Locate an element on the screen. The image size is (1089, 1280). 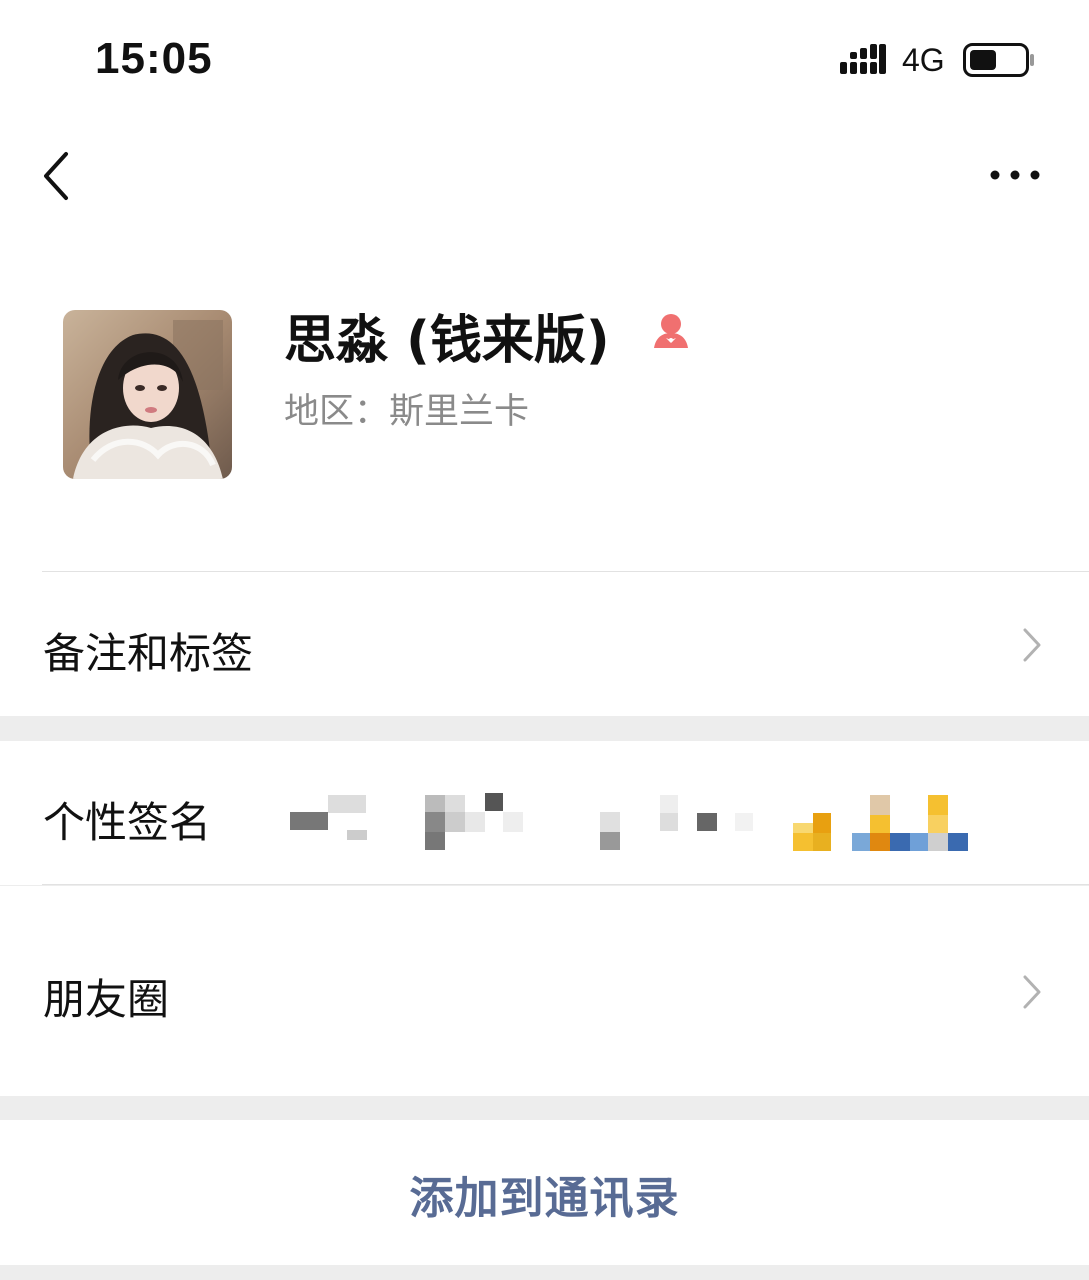
add-to-contacts-label: 添加到通讯录 is located at coordinates (544, 1198).